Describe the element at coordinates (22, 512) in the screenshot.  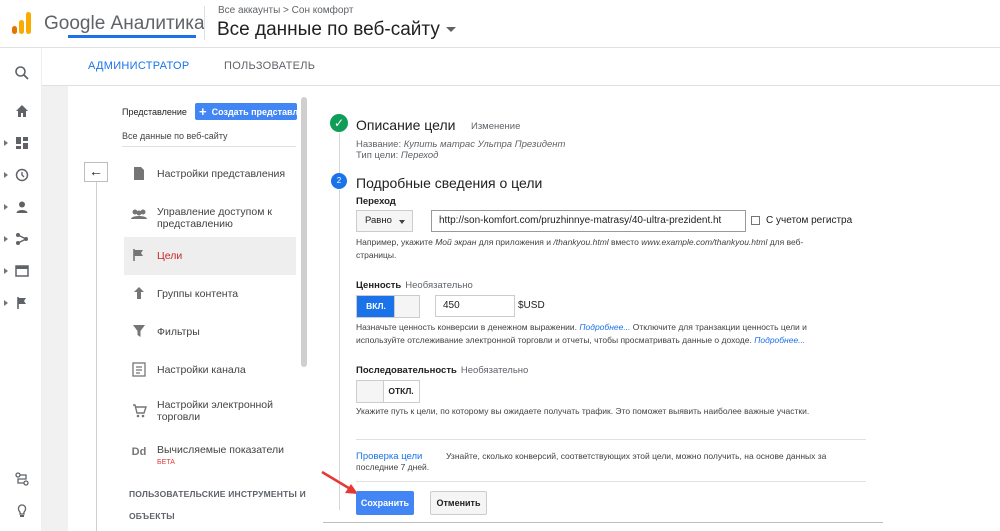
I see `lightbulb-icon` at that location.